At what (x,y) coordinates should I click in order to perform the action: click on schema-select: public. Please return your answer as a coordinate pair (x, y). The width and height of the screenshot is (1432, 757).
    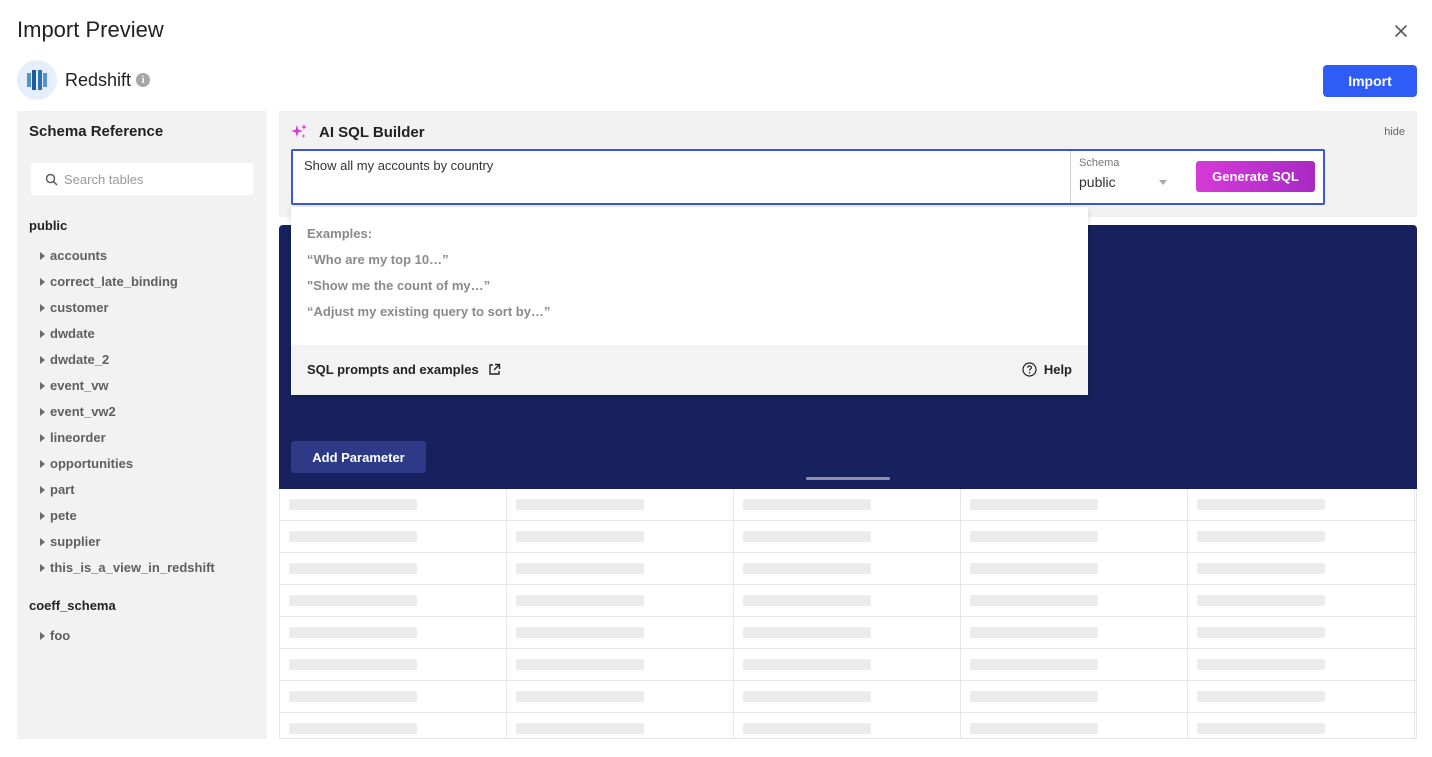
    Looking at the image, I should click on (1097, 182).